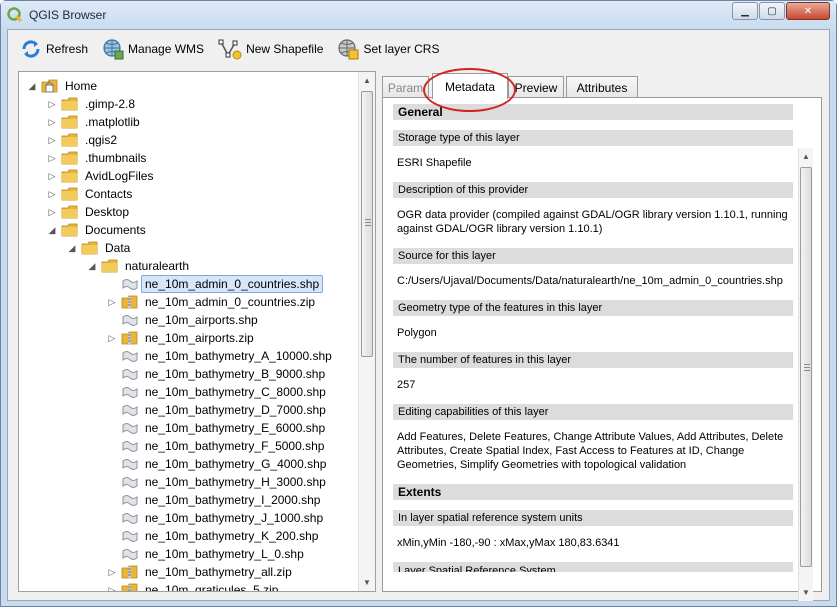 The height and width of the screenshot is (607, 837). What do you see at coordinates (84, 140) in the screenshot?
I see `tree-item: ▷ .qgis2` at bounding box center [84, 140].